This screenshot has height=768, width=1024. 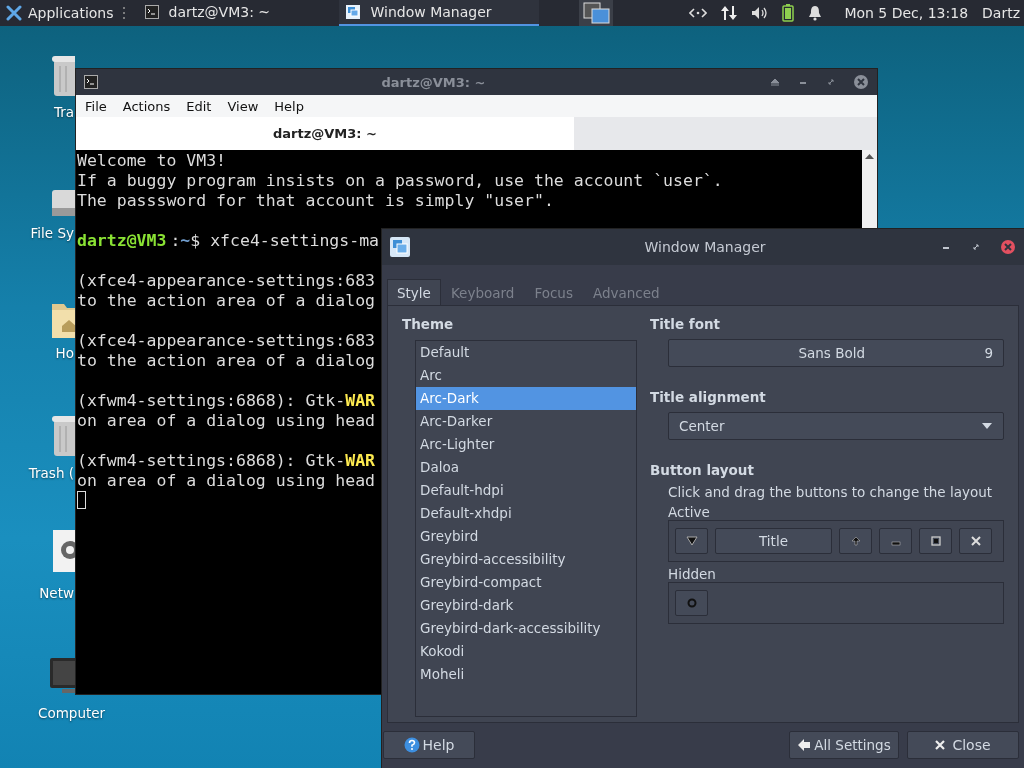 What do you see at coordinates (64, 353) in the screenshot?
I see `desktop-icon-label: Ho` at bounding box center [64, 353].